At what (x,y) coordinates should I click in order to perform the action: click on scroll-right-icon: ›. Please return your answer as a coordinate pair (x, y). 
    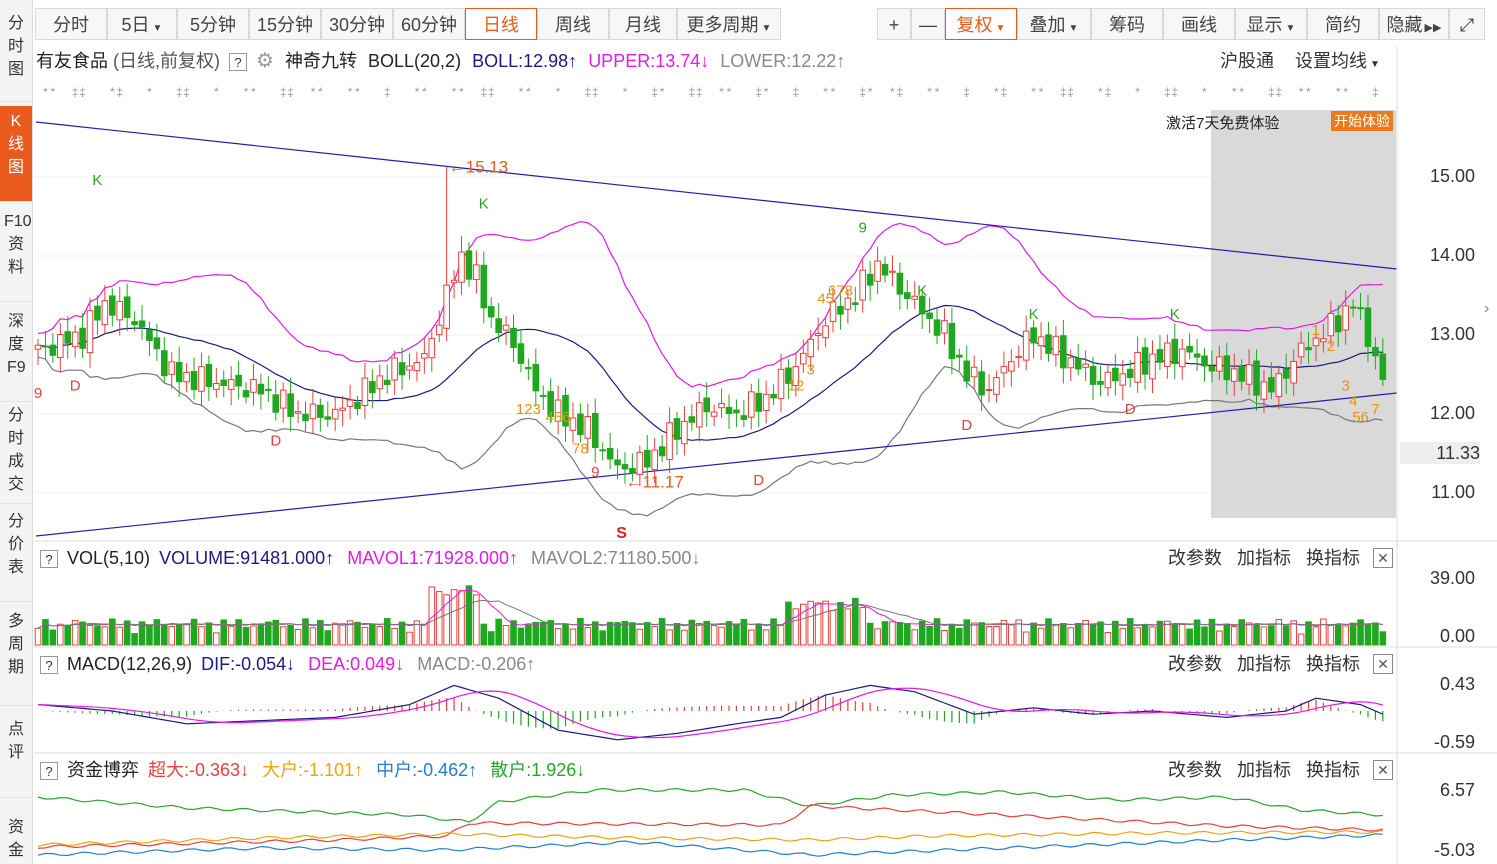
    Looking at the image, I should click on (1486, 309).